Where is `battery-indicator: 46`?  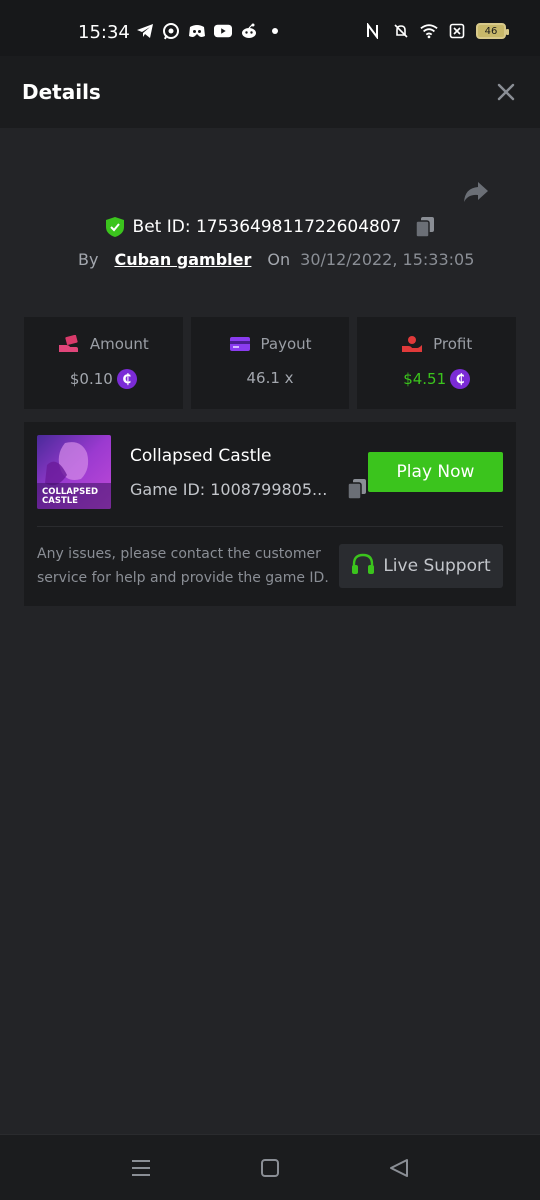 battery-indicator: 46 is located at coordinates (492, 31).